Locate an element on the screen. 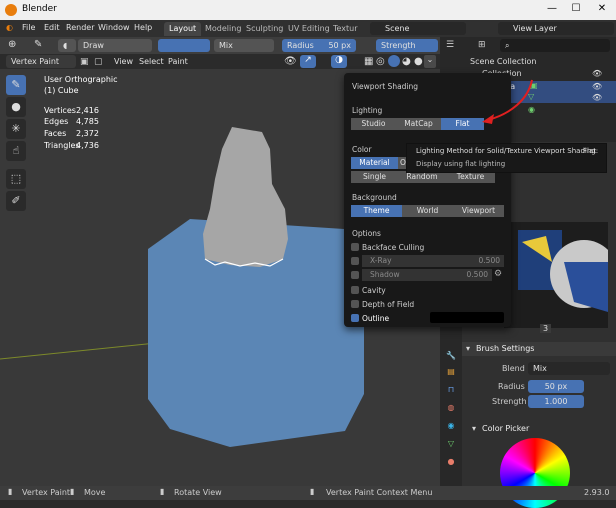  menu-select: Select is located at coordinates (151, 61).